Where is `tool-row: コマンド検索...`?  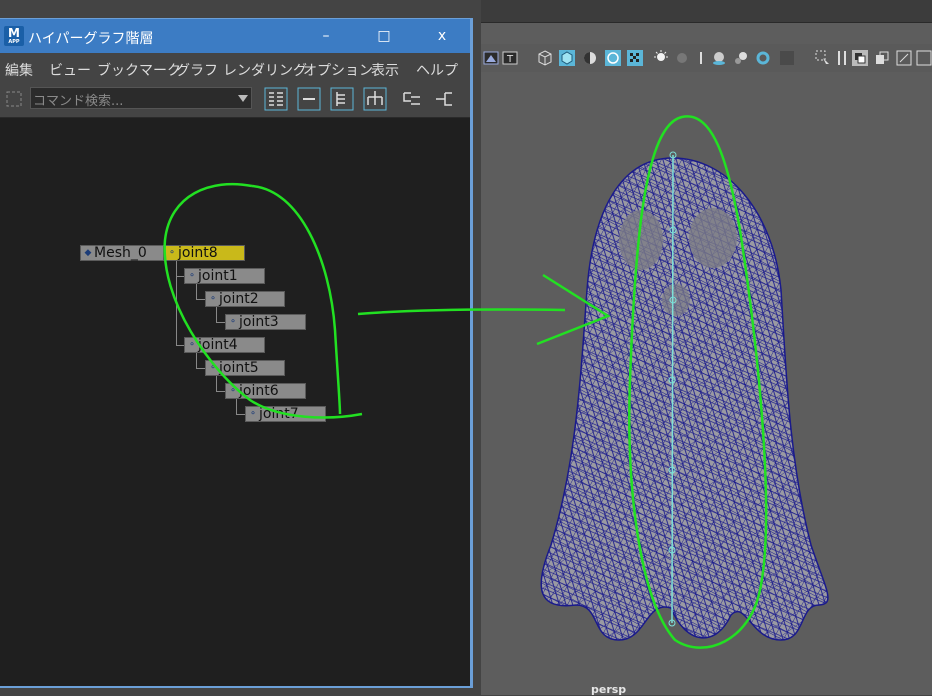 tool-row: コマンド検索... is located at coordinates (235, 99).